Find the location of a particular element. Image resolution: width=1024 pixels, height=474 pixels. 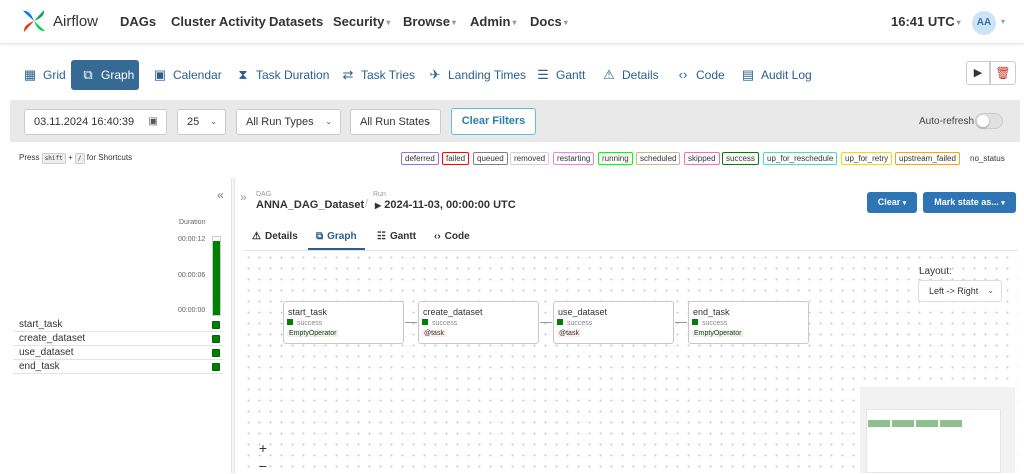

trigger-dag-button: ▶ is located at coordinates (978, 73).